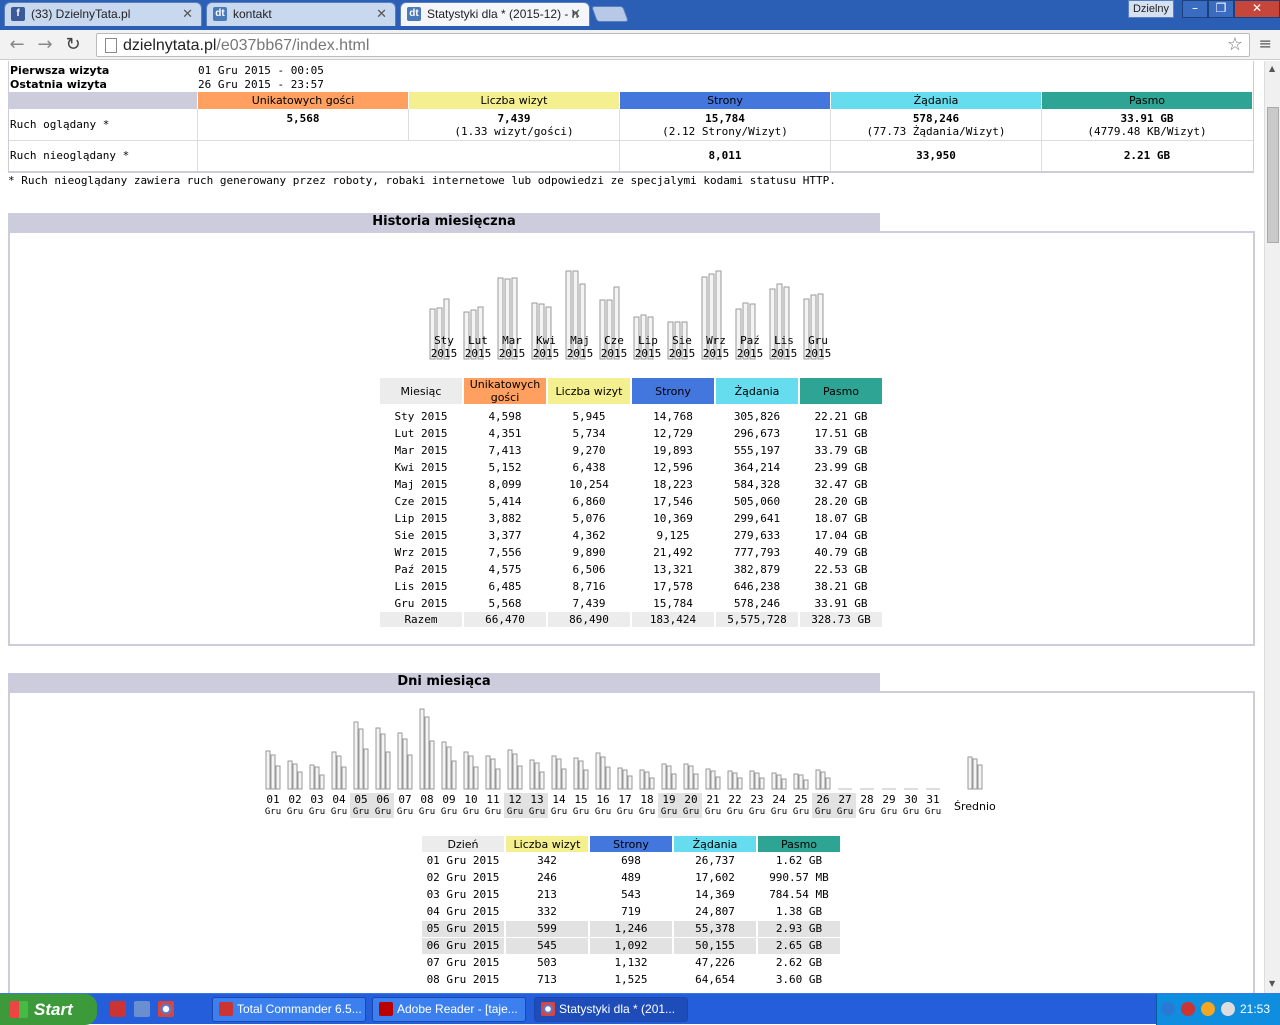 The height and width of the screenshot is (1025, 1280). I want to click on daily-table-cell: 2.93 GB, so click(799, 929).